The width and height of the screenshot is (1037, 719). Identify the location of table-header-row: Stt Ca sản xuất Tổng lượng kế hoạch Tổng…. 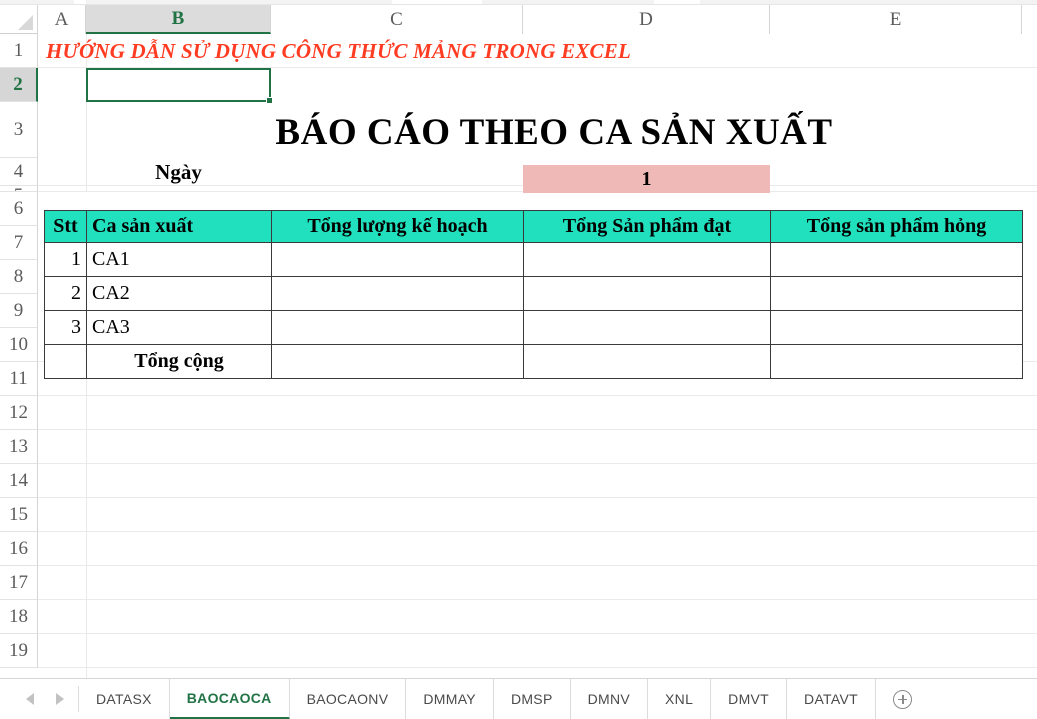
(533, 226).